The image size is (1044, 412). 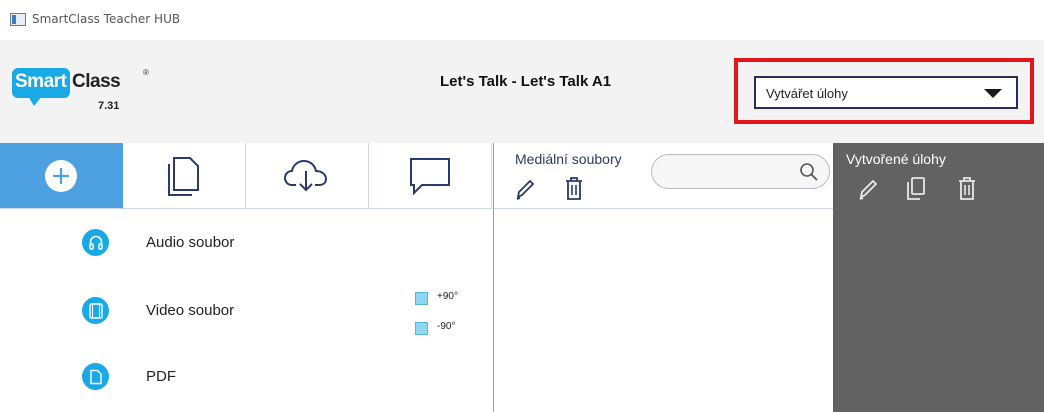 What do you see at coordinates (896, 159) in the screenshot?
I see `created-panel-title: Vytvořené úlohy` at bounding box center [896, 159].